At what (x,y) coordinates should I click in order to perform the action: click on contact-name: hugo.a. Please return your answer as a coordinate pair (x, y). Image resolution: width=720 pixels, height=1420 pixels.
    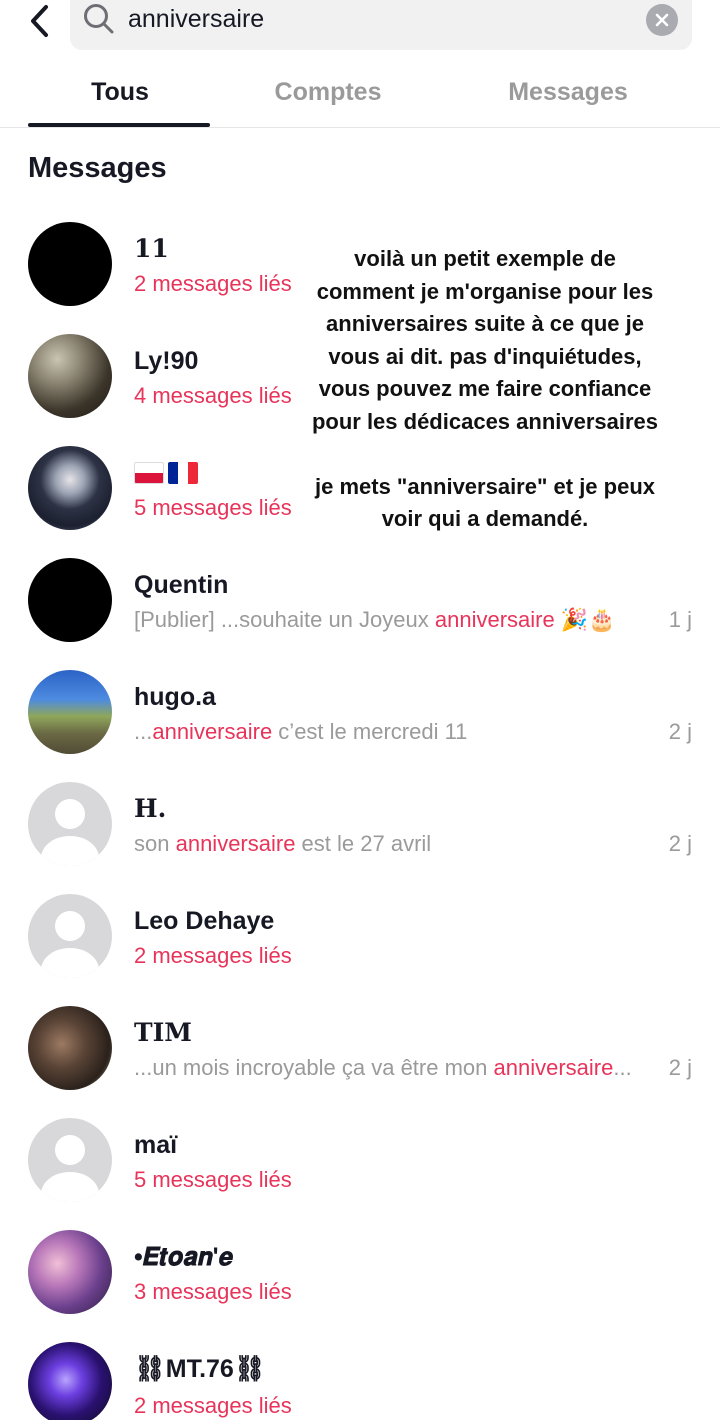
    Looking at the image, I should click on (175, 697).